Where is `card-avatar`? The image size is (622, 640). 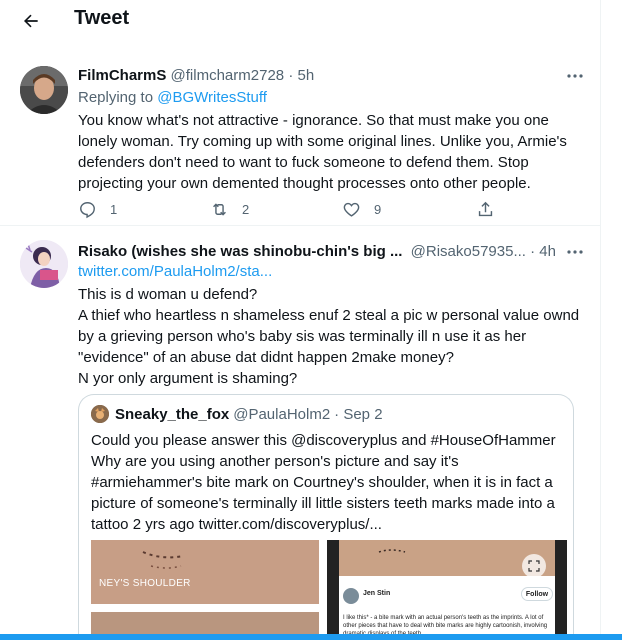
card-avatar is located at coordinates (351, 596).